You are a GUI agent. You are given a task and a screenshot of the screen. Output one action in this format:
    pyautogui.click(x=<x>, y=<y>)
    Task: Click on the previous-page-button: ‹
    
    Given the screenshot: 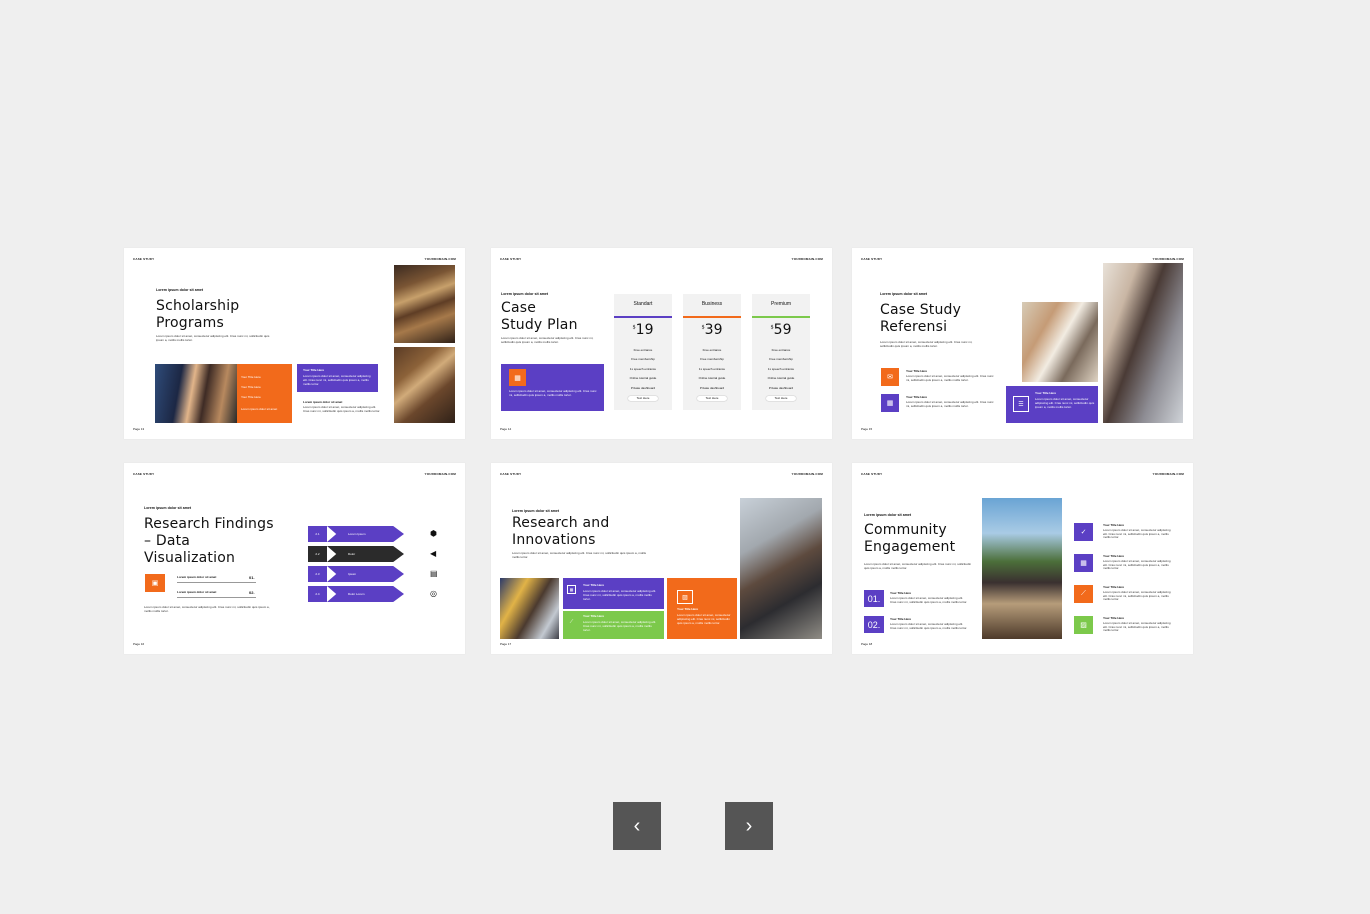 What is the action you would take?
    pyautogui.click(x=637, y=826)
    